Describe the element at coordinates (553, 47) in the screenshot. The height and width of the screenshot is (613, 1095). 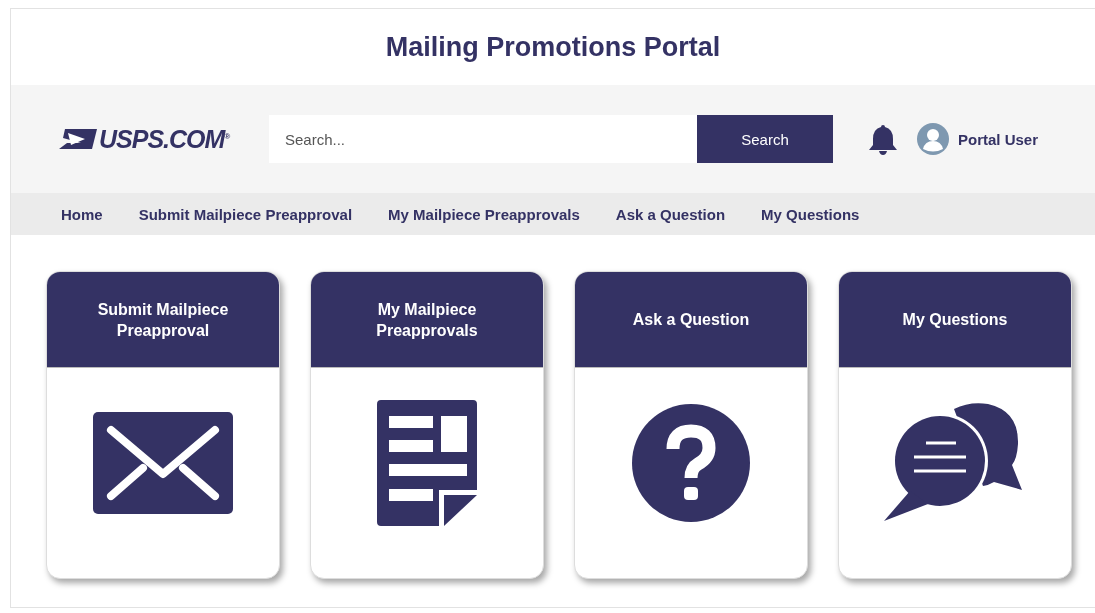
I see `portal-title: Mailing Promotions Portal` at that location.